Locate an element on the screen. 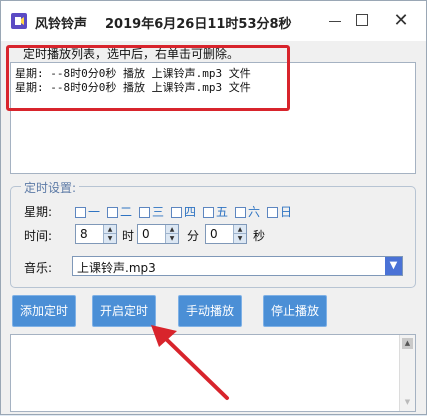 This screenshot has width=427, height=416. log-scrollbar: ▲ ▼ is located at coordinates (407, 373).